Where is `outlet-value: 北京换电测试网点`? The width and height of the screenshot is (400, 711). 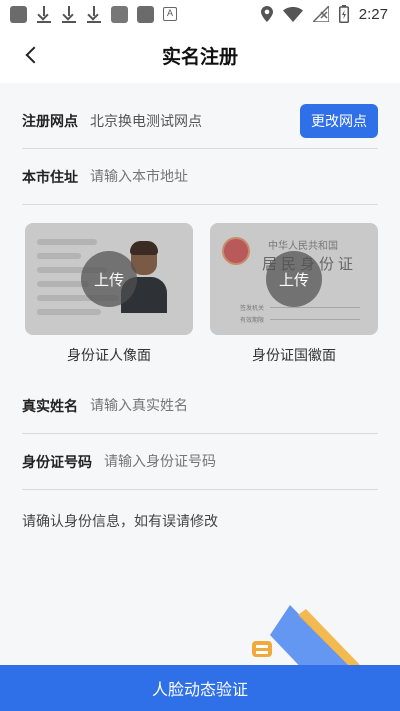 outlet-value: 北京换电测试网点 is located at coordinates (146, 121).